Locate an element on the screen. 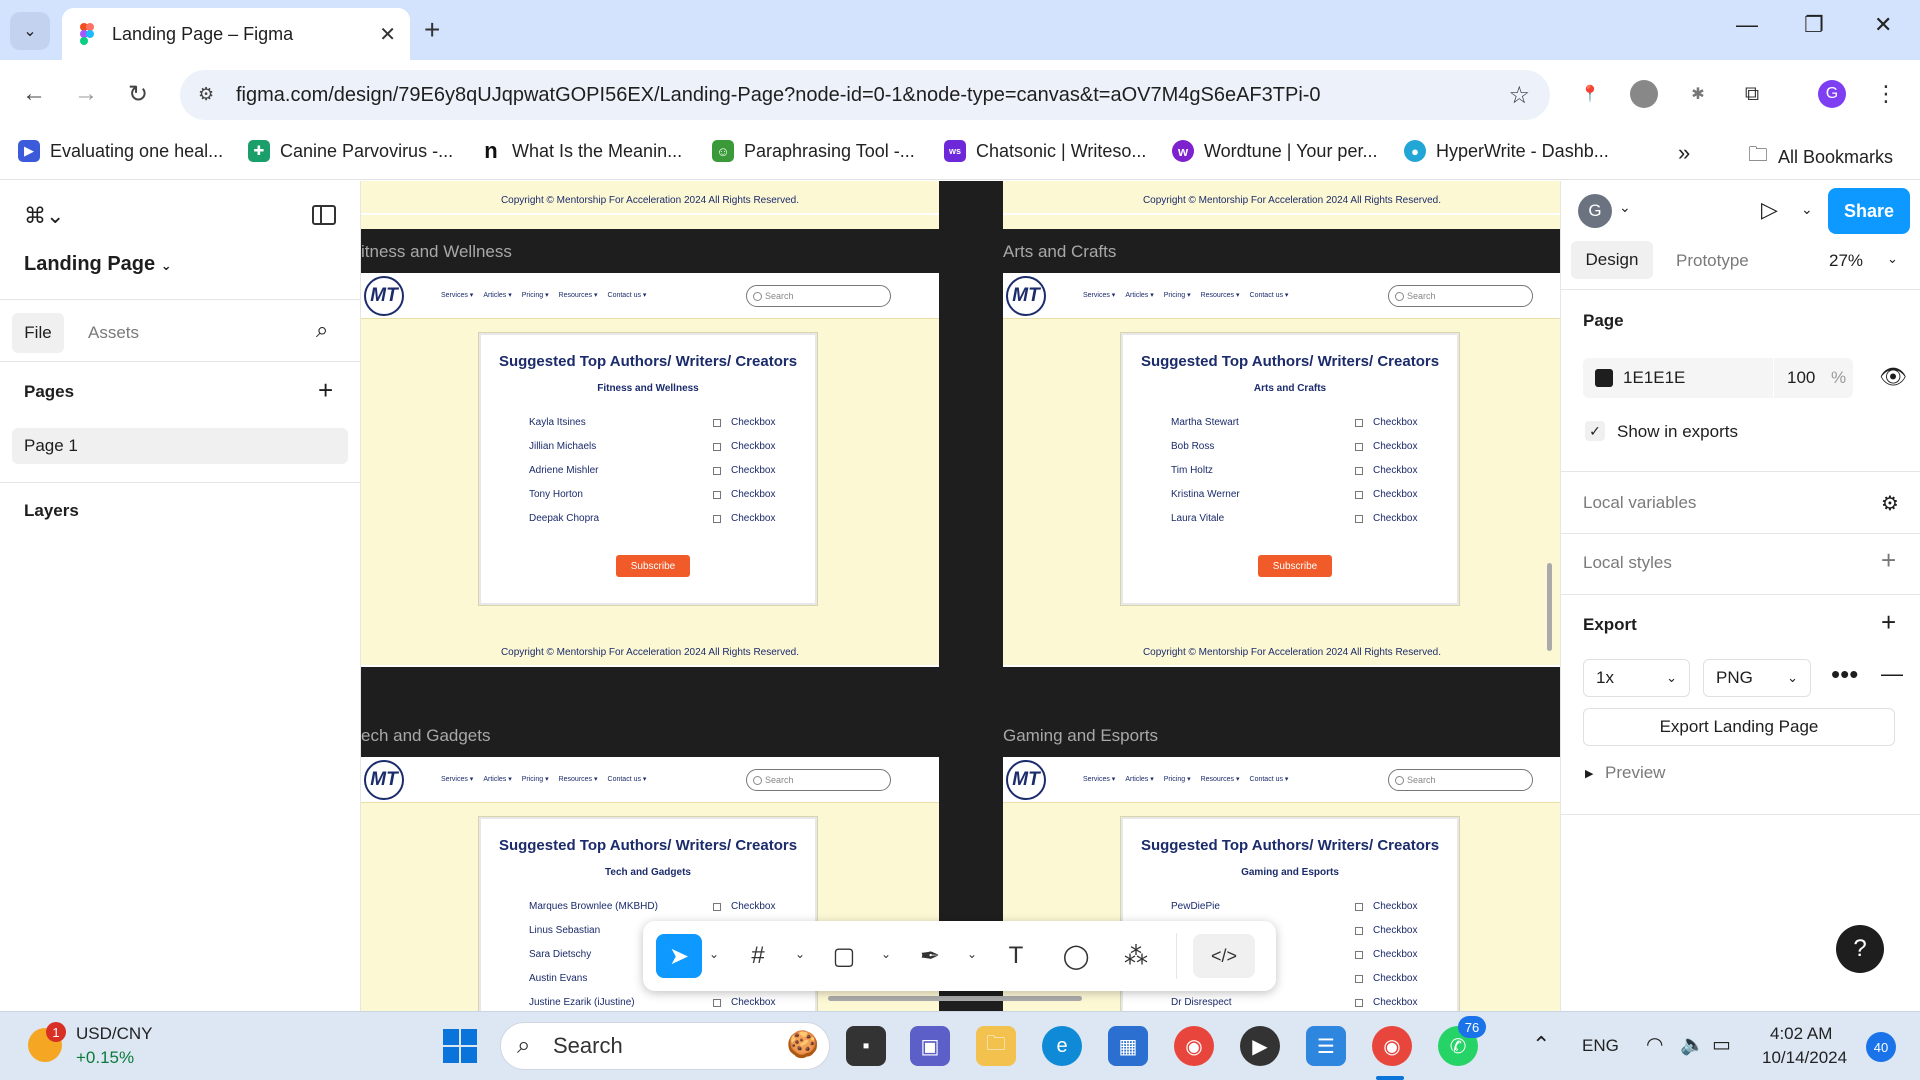 This screenshot has height=1080, width=1920. browser-menu-icon: ⋮ is located at coordinates (1886, 94).